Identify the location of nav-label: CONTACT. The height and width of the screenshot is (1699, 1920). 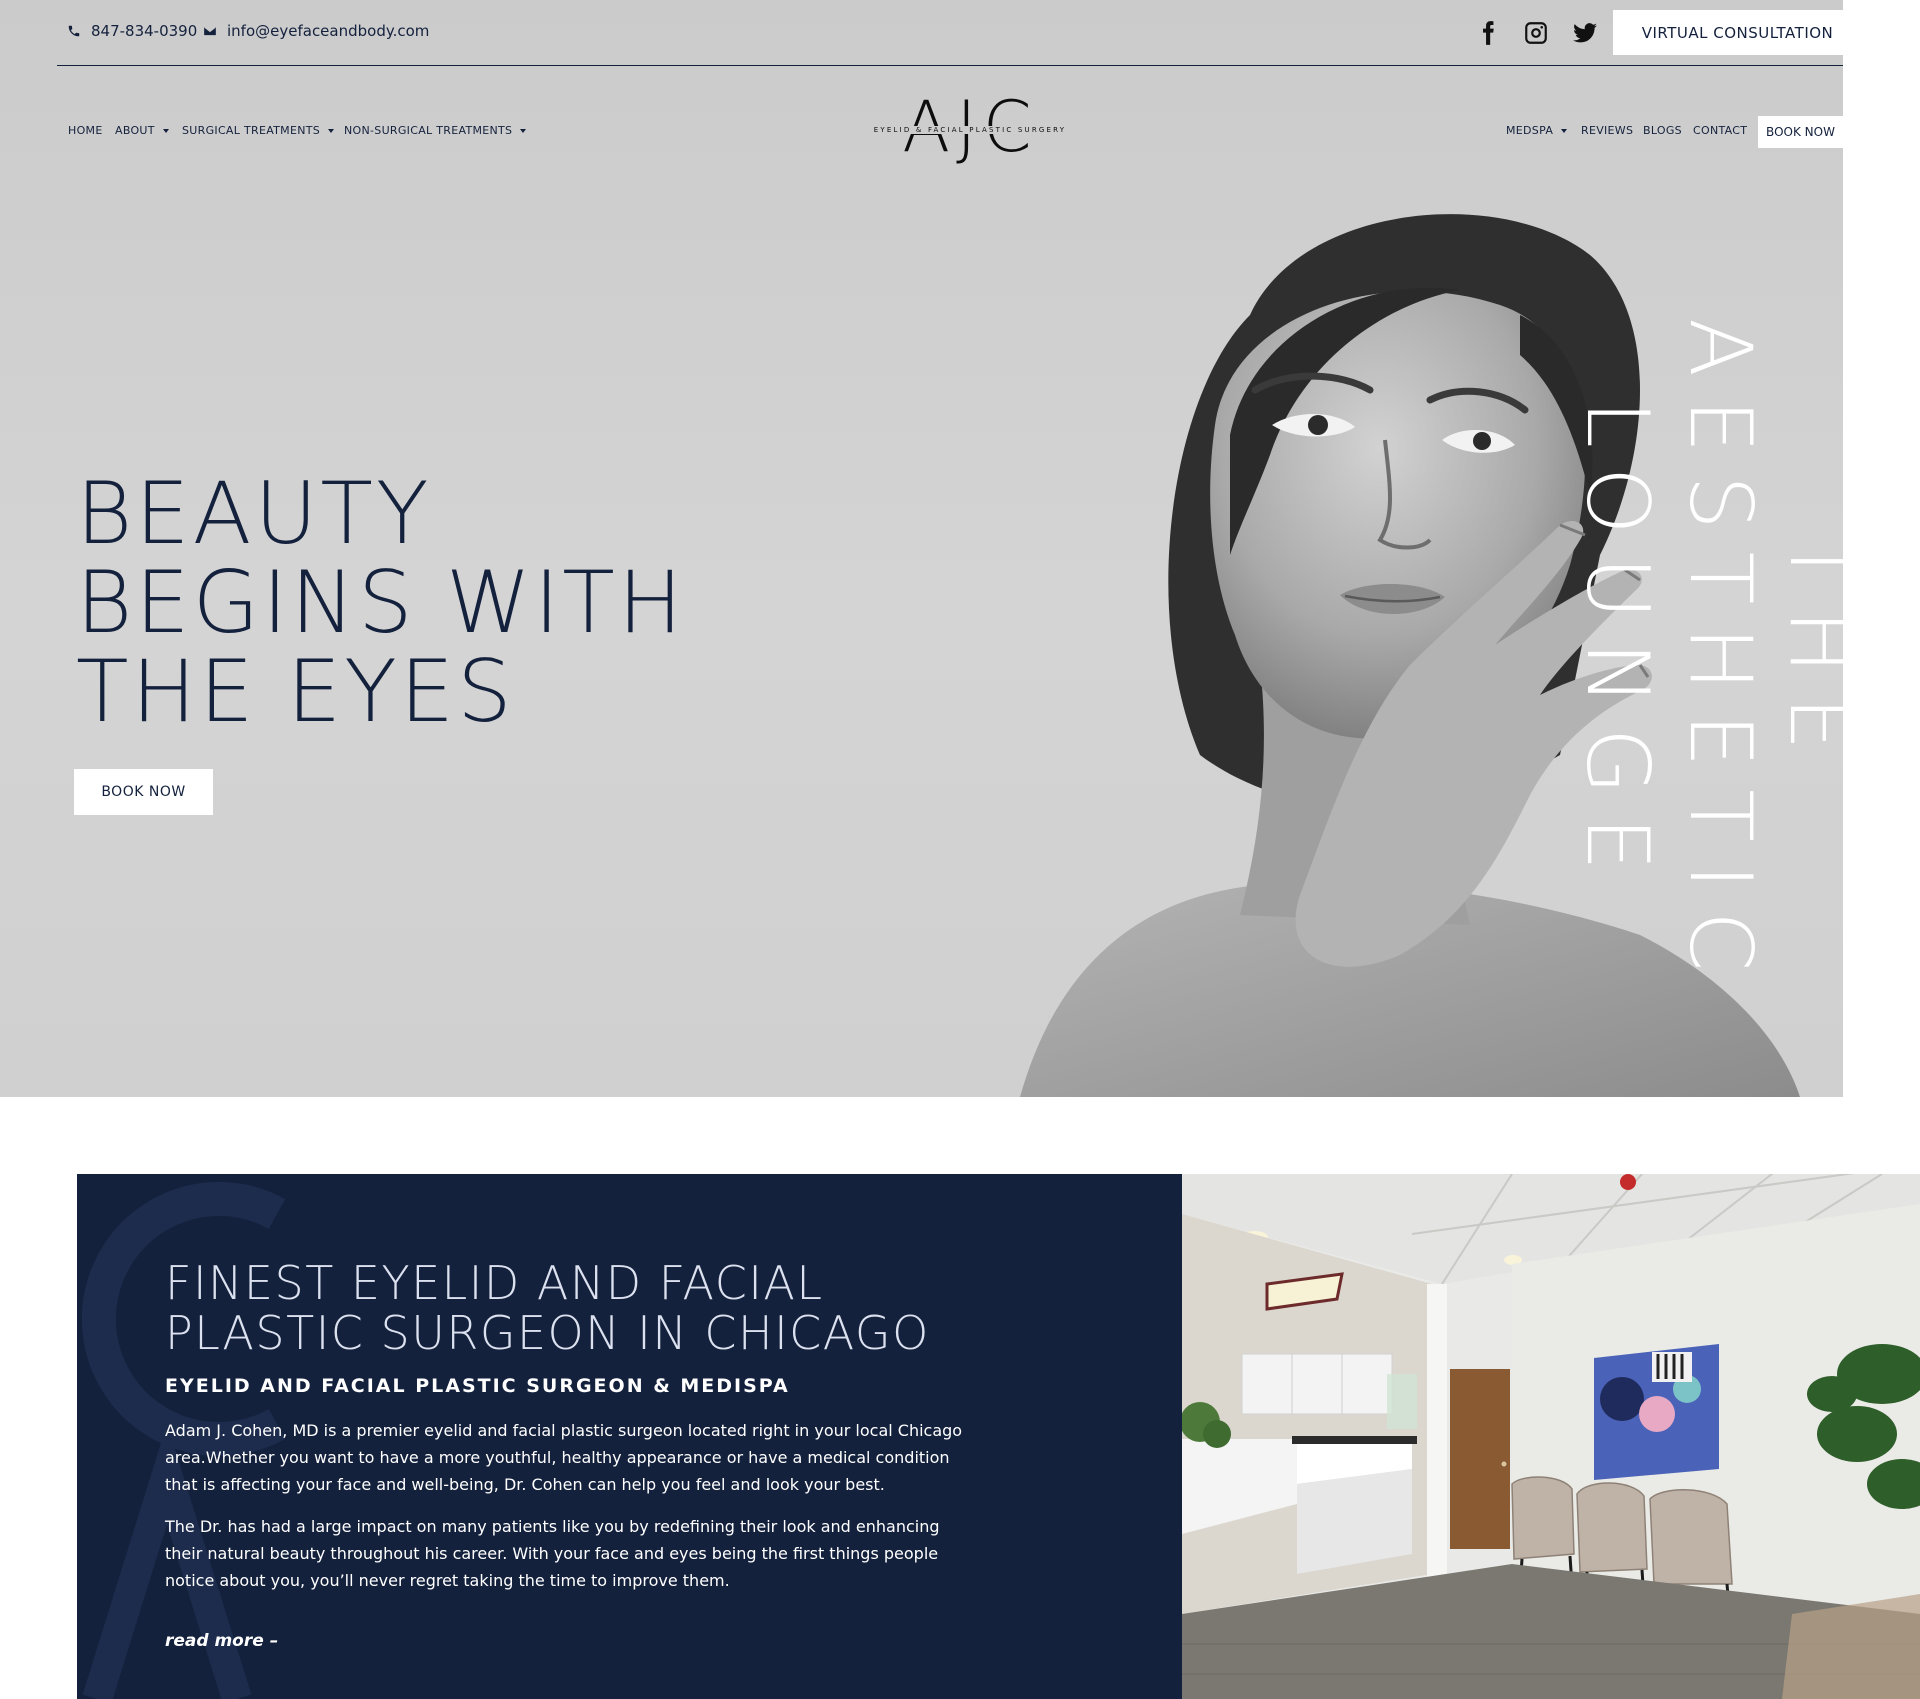
(1720, 130).